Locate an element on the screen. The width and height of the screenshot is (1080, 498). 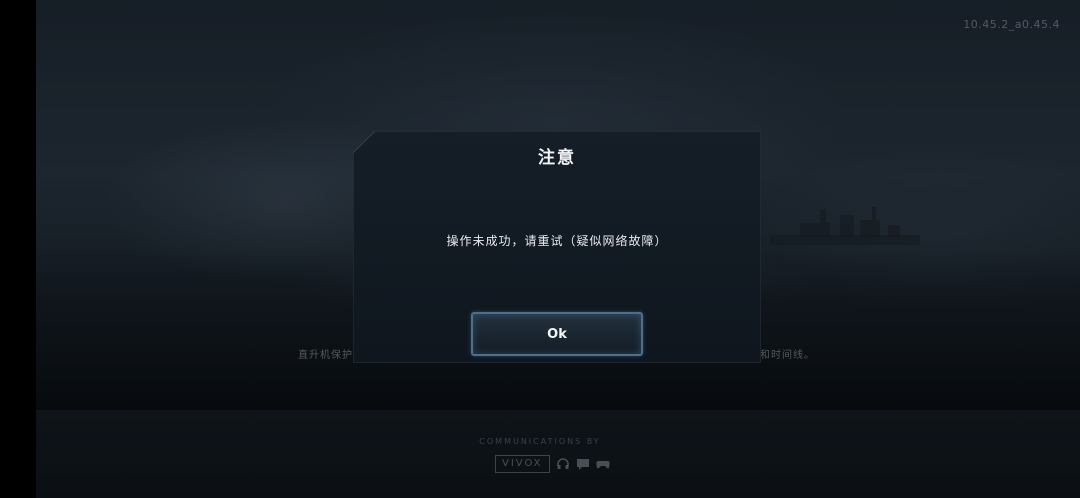
dialog-title: 注意 is located at coordinates (557, 158).